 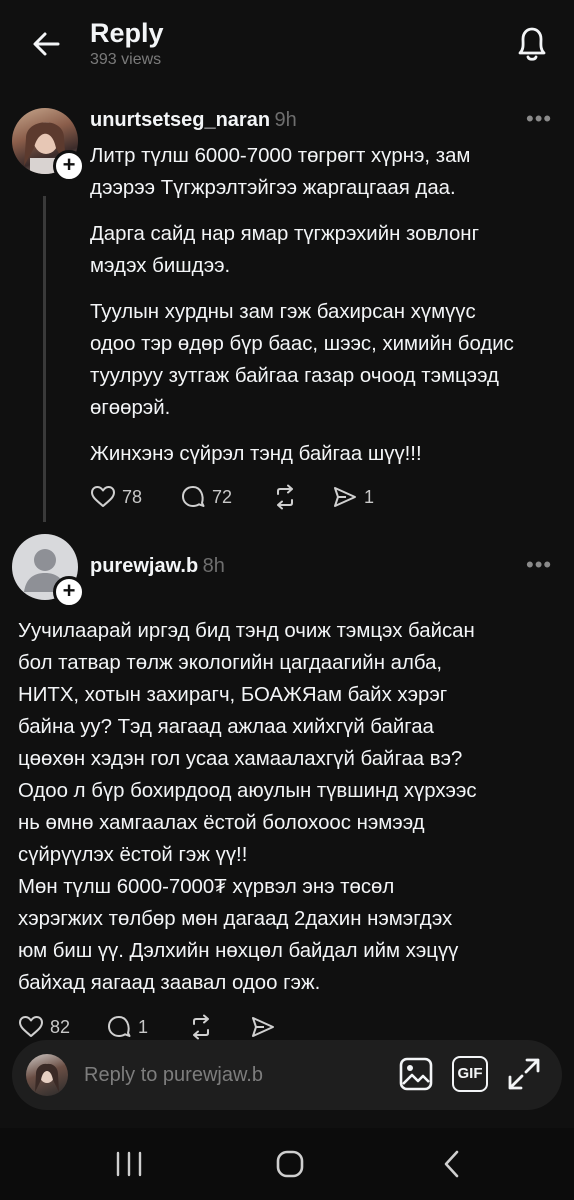 What do you see at coordinates (273, 188) in the screenshot?
I see `post-line: дээрээ Түгжрэлтэйгээ жаргацгаая даа.` at bounding box center [273, 188].